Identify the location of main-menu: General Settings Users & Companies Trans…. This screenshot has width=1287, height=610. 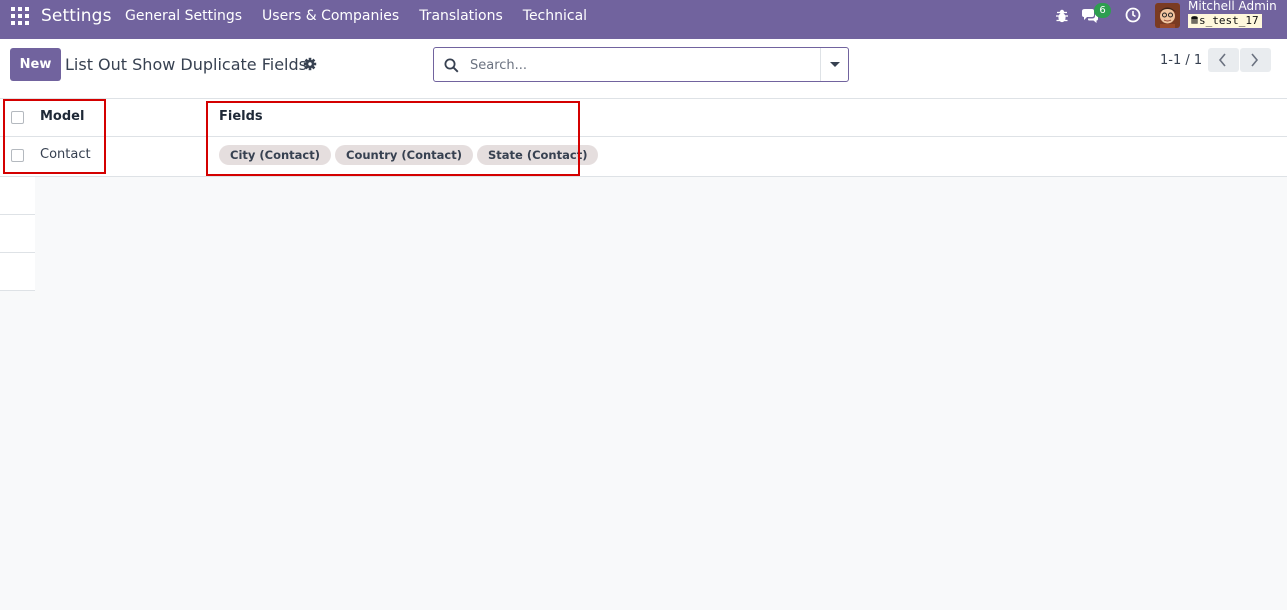
(356, 16).